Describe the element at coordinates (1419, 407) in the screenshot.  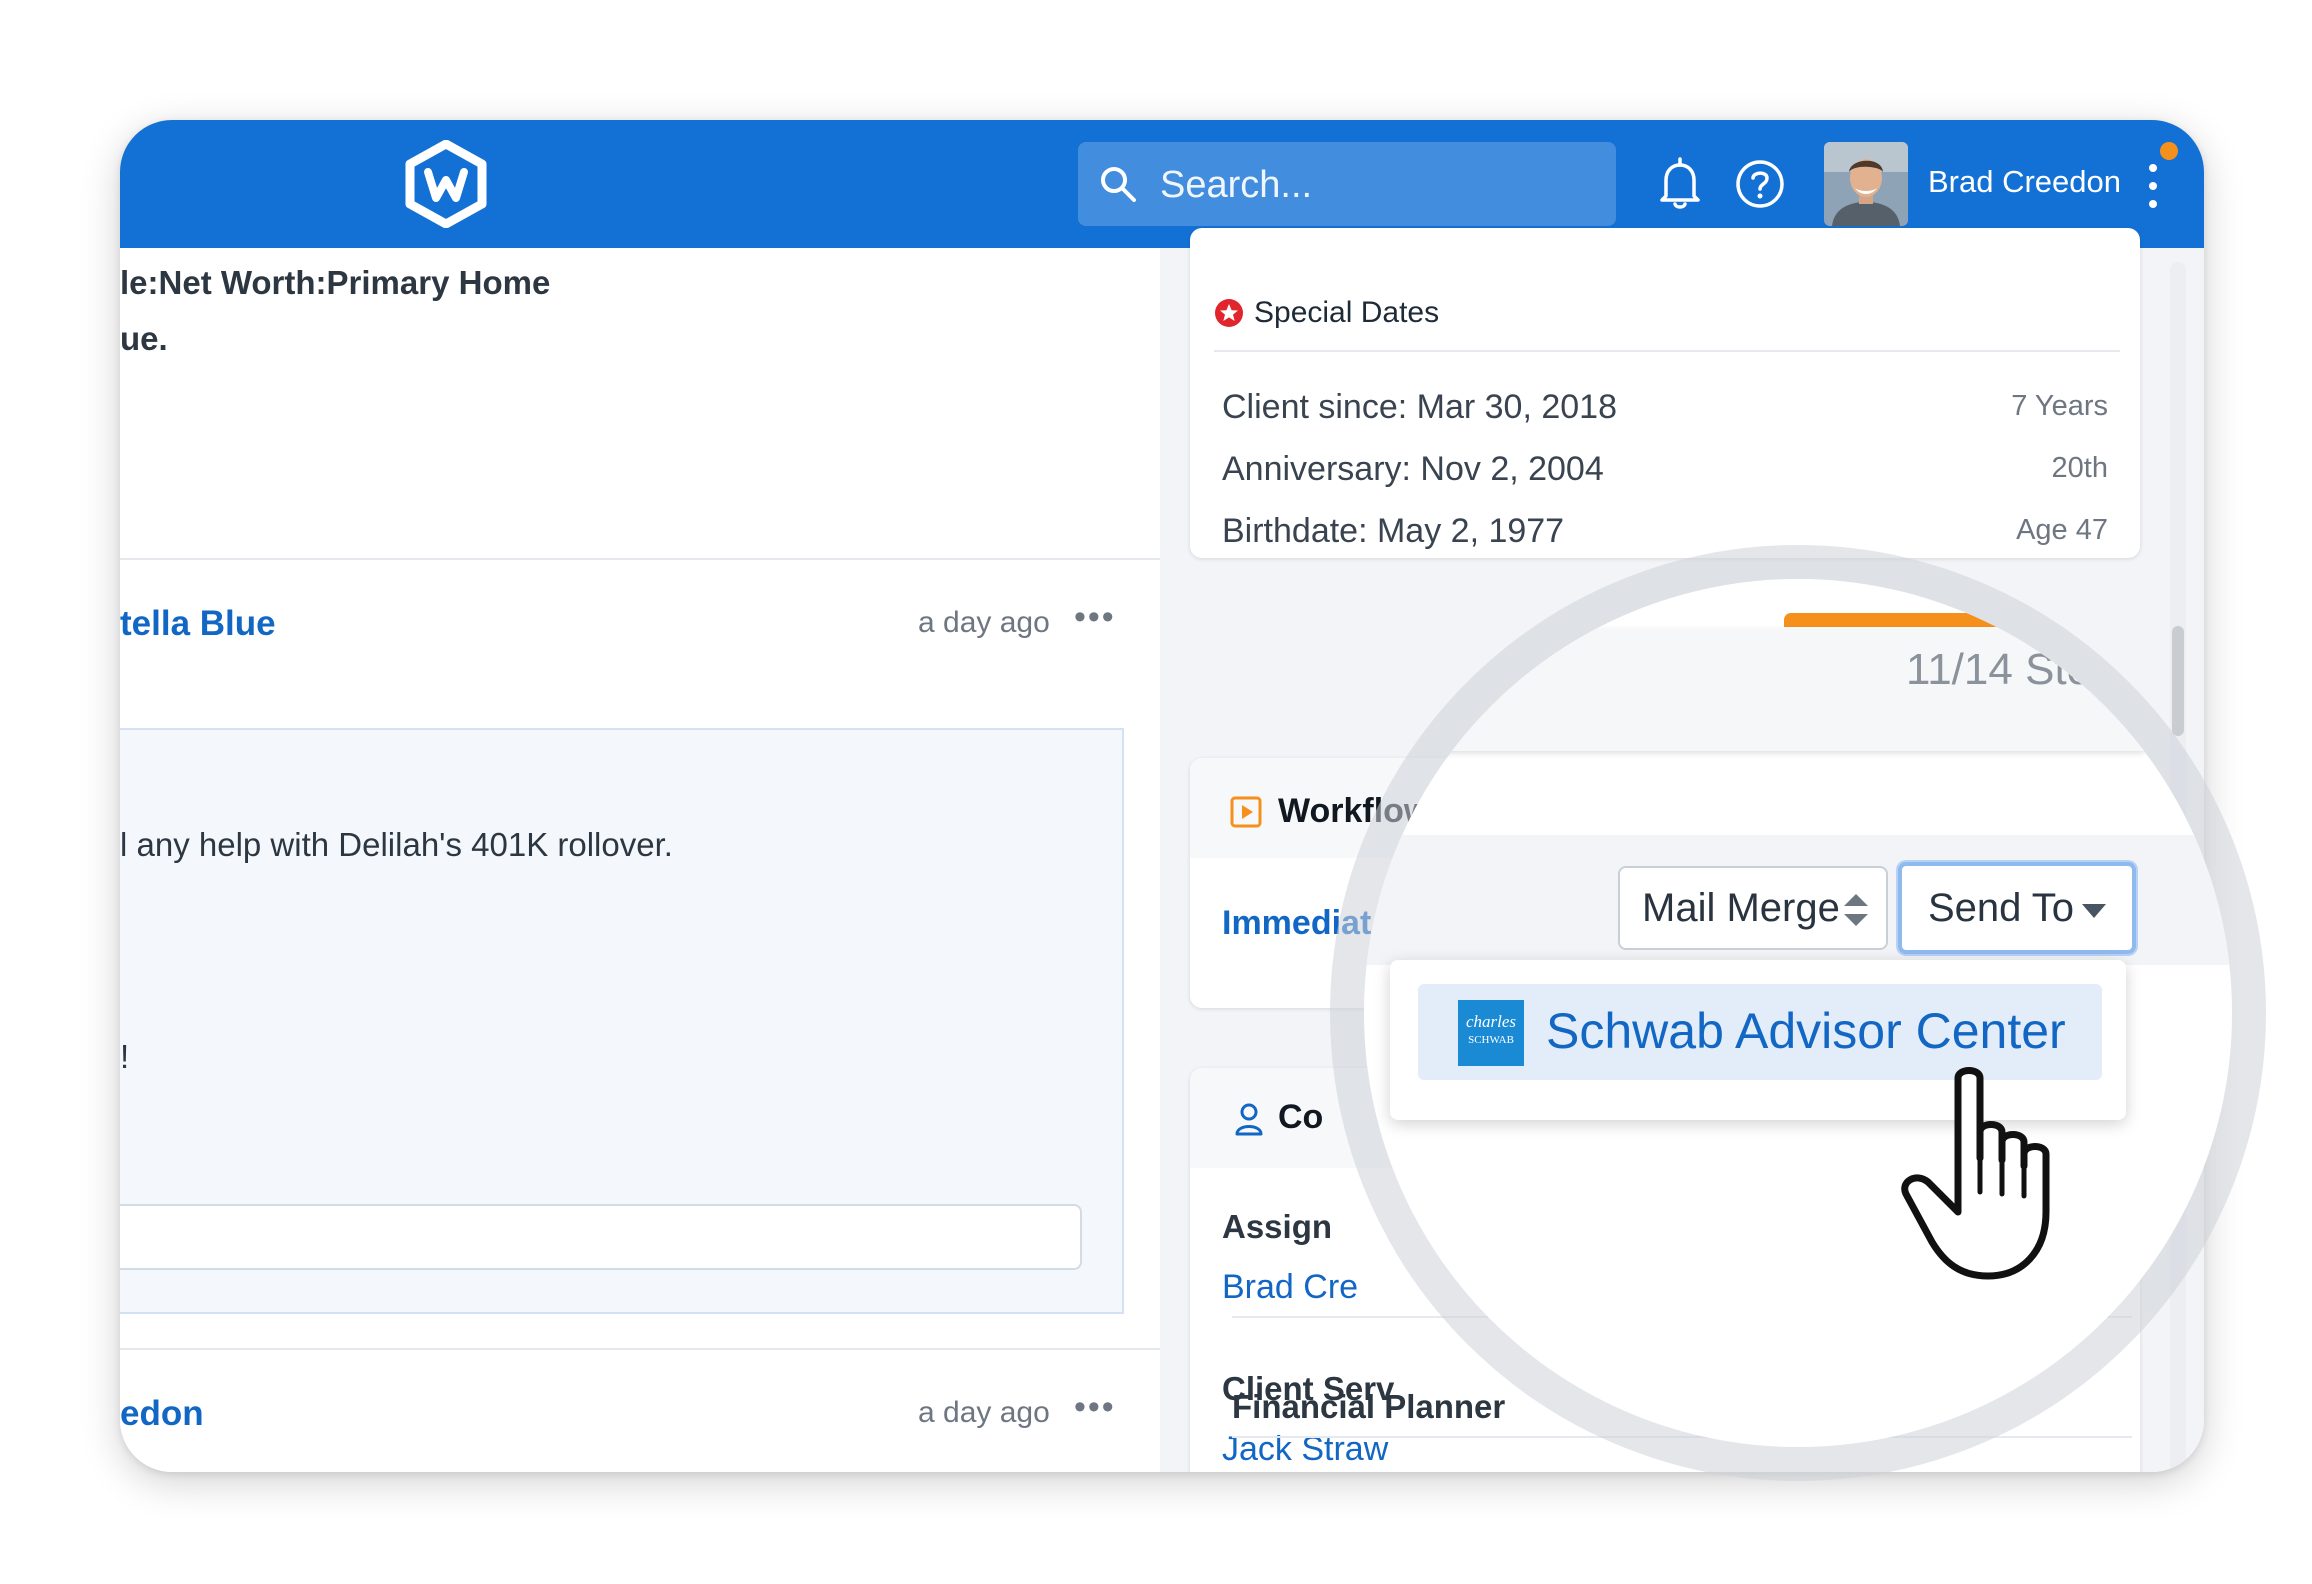
I see `client-since-date: Client since: Mar 30, 2018` at that location.